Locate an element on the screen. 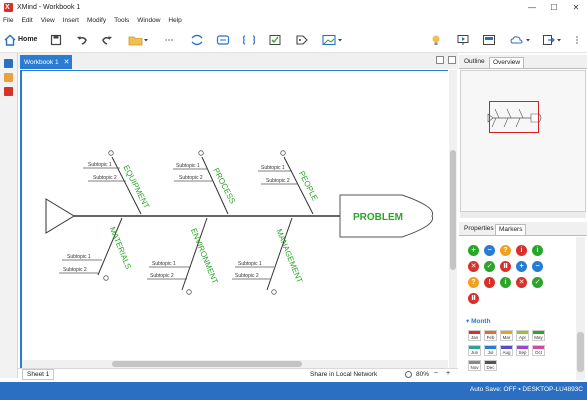 The height and width of the screenshot is (400, 587). minus-blue-marker-icon: − is located at coordinates (537, 266).